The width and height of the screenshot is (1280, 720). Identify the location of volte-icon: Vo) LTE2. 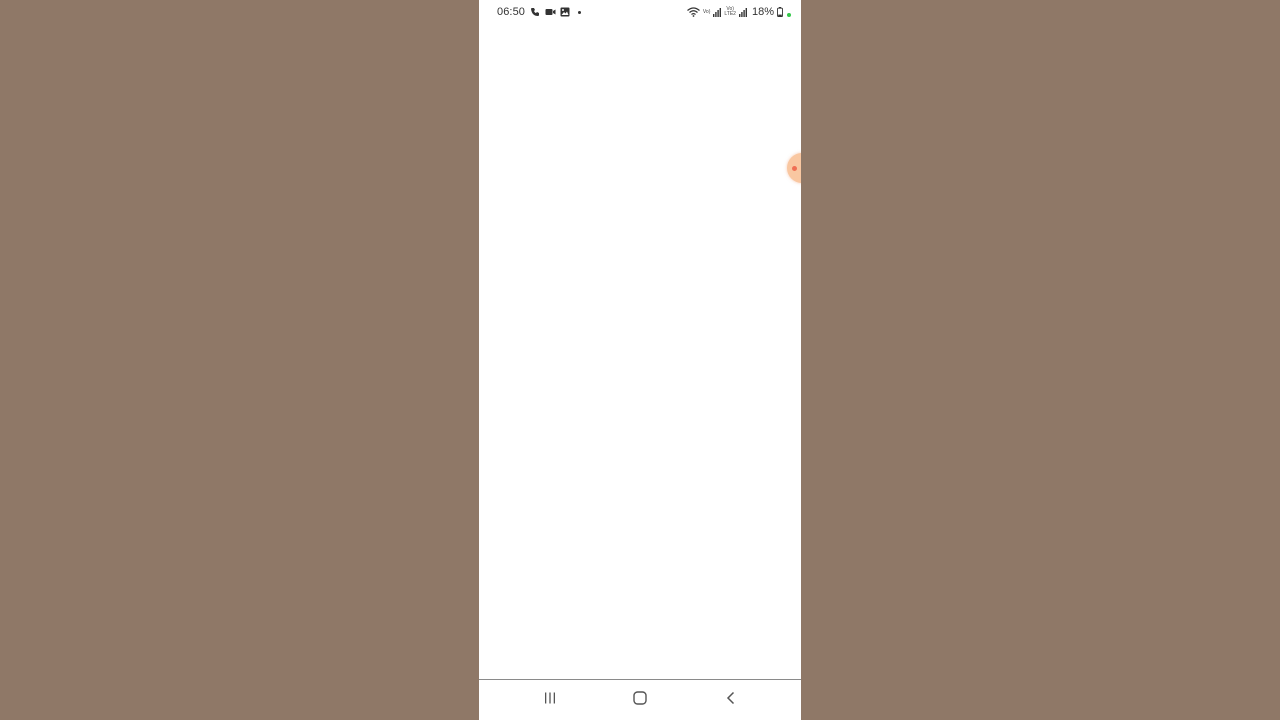
(730, 12).